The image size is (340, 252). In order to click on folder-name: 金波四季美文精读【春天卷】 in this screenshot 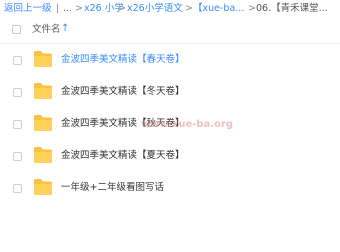, I will do `click(123, 59)`.